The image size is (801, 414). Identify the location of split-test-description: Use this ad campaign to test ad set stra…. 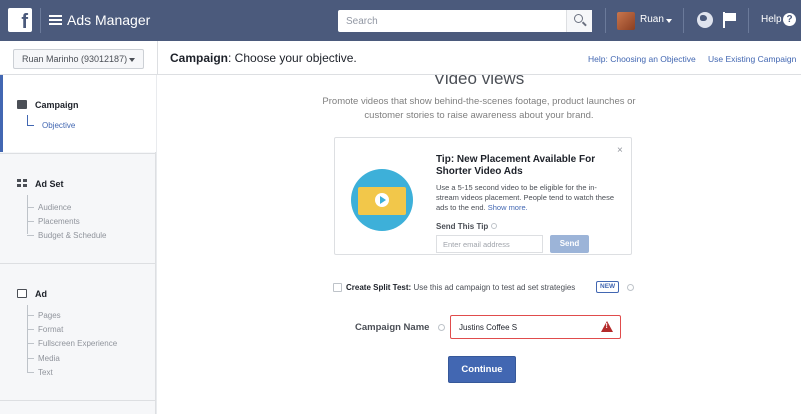
(494, 287).